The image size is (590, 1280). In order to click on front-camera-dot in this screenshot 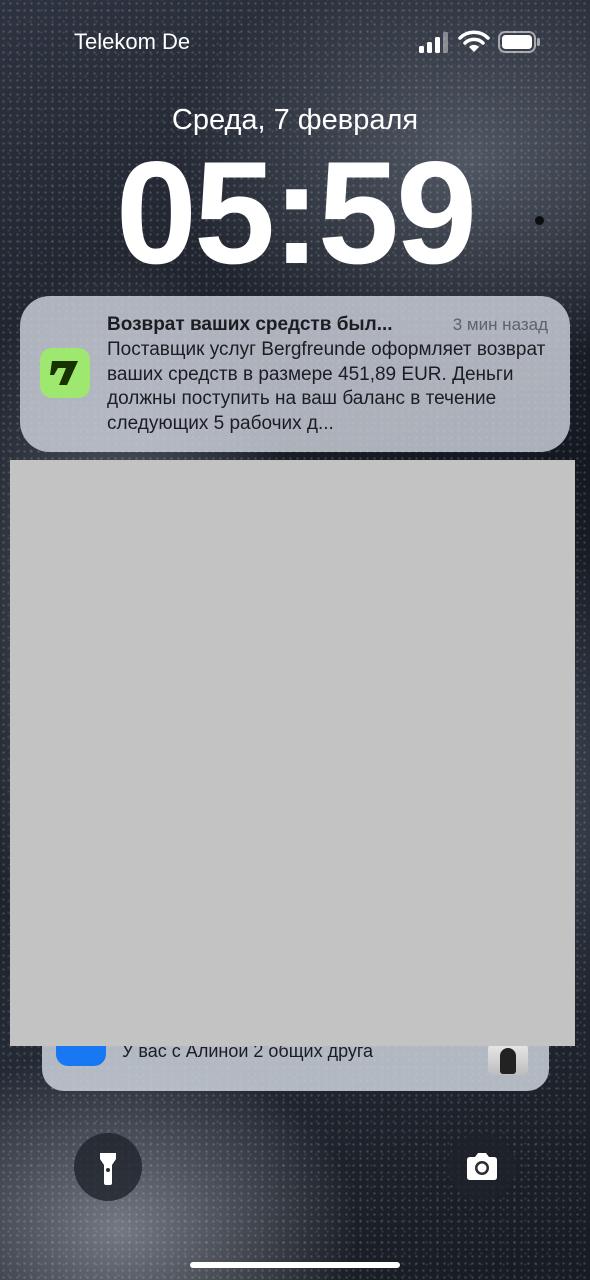, I will do `click(539, 220)`.